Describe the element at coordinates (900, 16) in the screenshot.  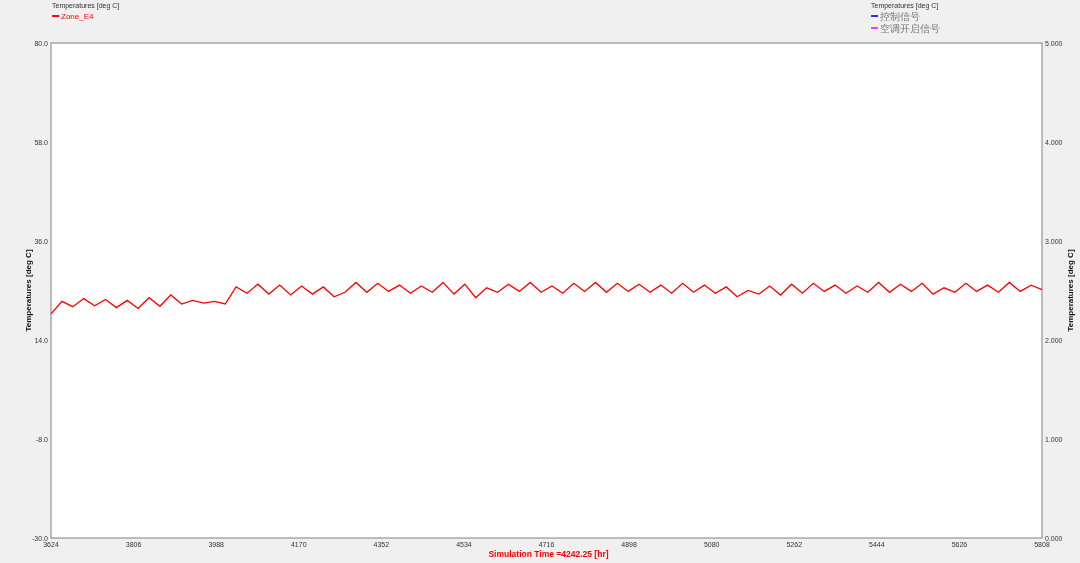
I see `legend-label: 控制信号` at that location.